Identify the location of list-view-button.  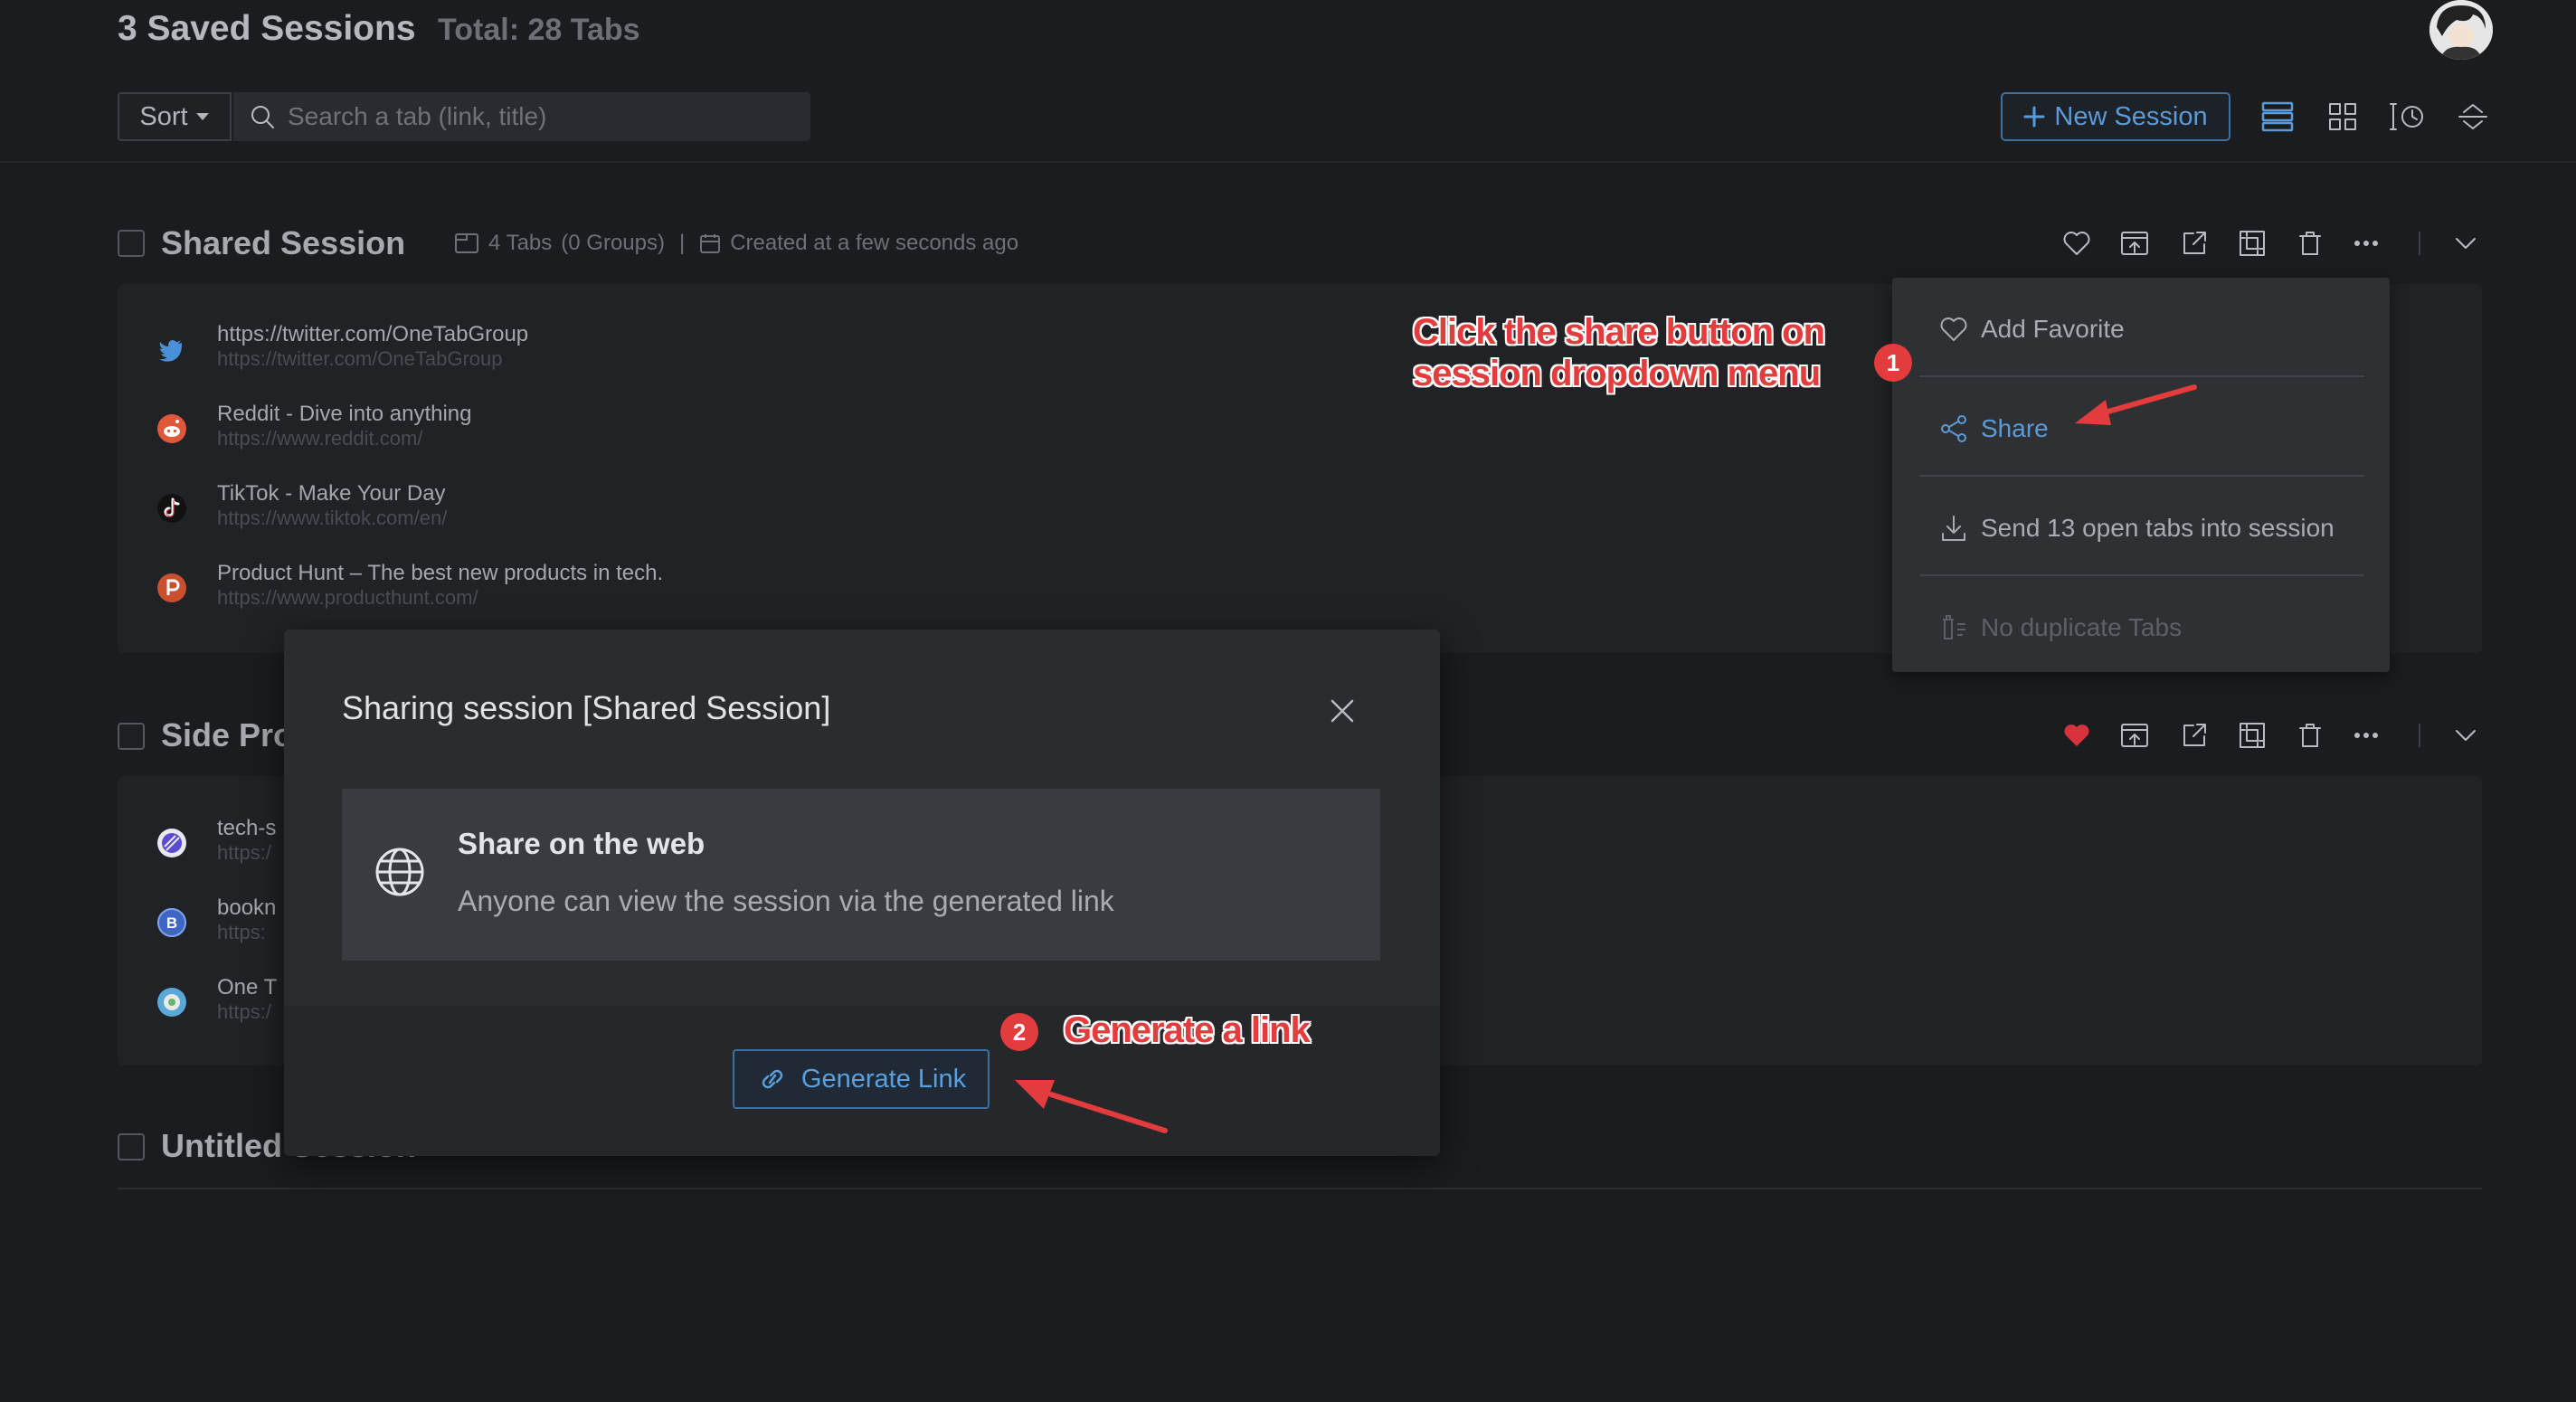
(2278, 117).